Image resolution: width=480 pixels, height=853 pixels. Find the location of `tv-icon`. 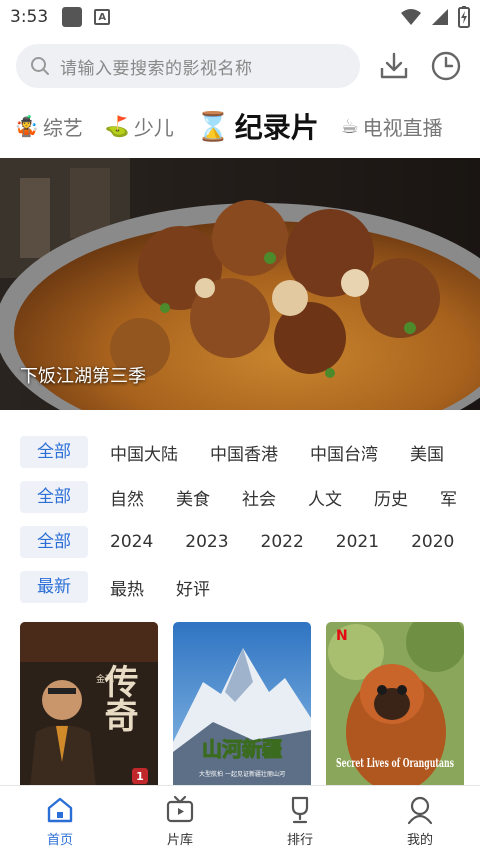

tv-icon is located at coordinates (180, 809).